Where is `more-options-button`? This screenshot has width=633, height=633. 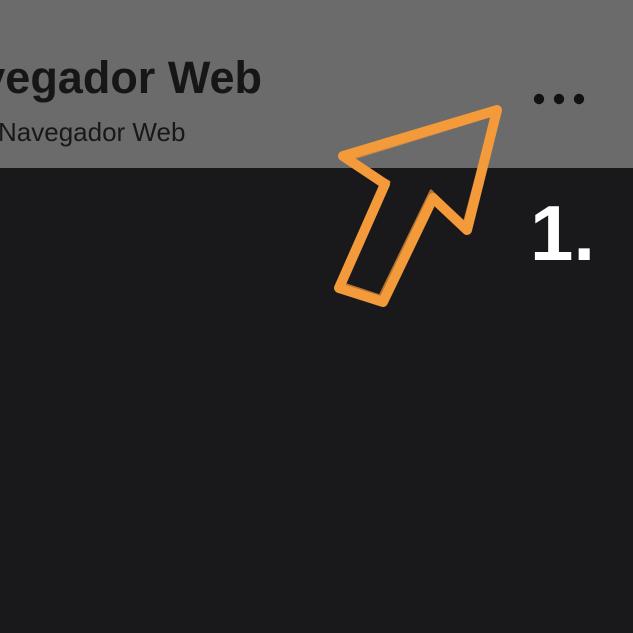 more-options-button is located at coordinates (559, 99).